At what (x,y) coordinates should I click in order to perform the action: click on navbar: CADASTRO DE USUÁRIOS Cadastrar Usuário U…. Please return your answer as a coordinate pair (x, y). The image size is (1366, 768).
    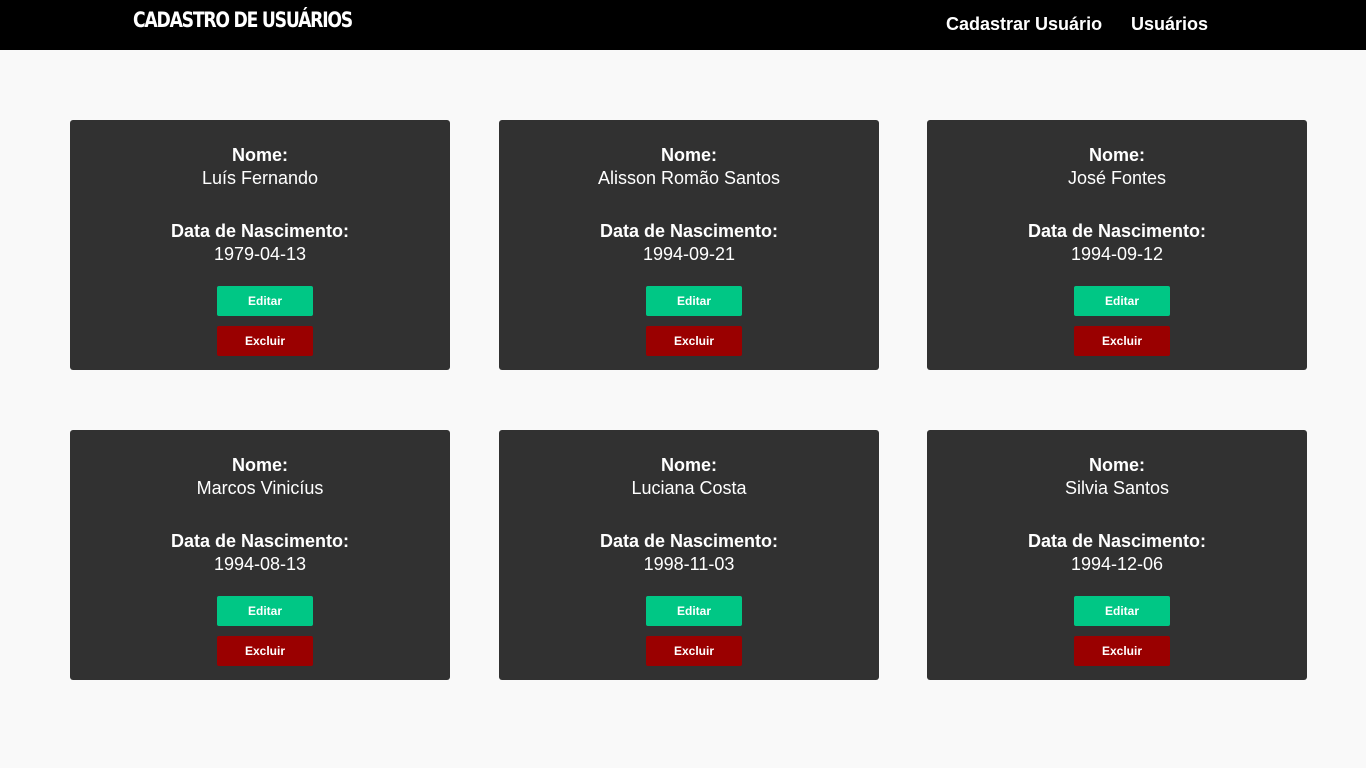
    Looking at the image, I should click on (683, 25).